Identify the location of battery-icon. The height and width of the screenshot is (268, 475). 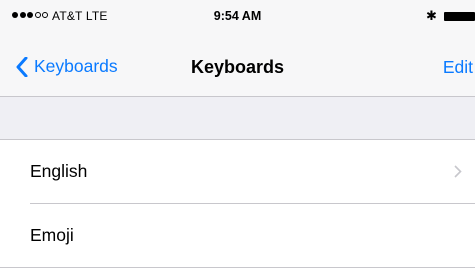
(459, 16).